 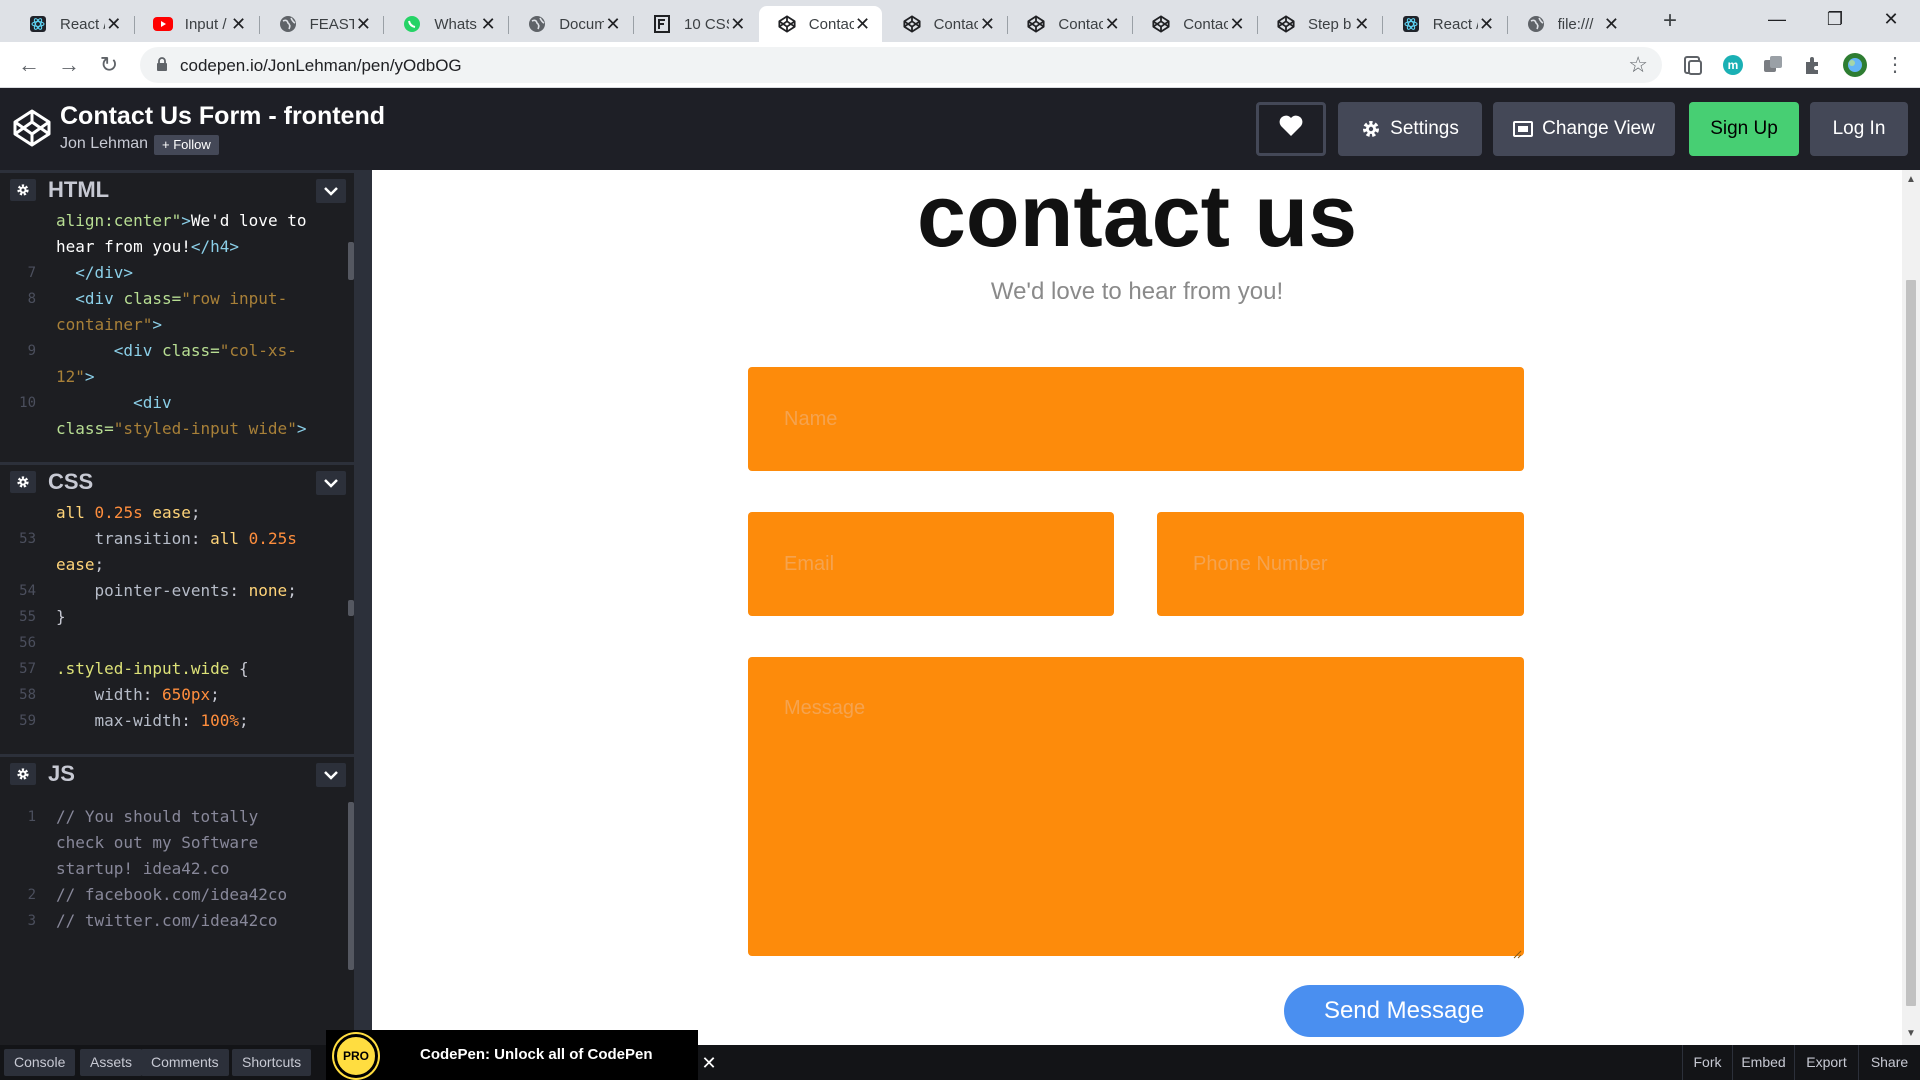 I want to click on promo-text: CodePen: Unlock all of CodePen, so click(x=536, y=1054).